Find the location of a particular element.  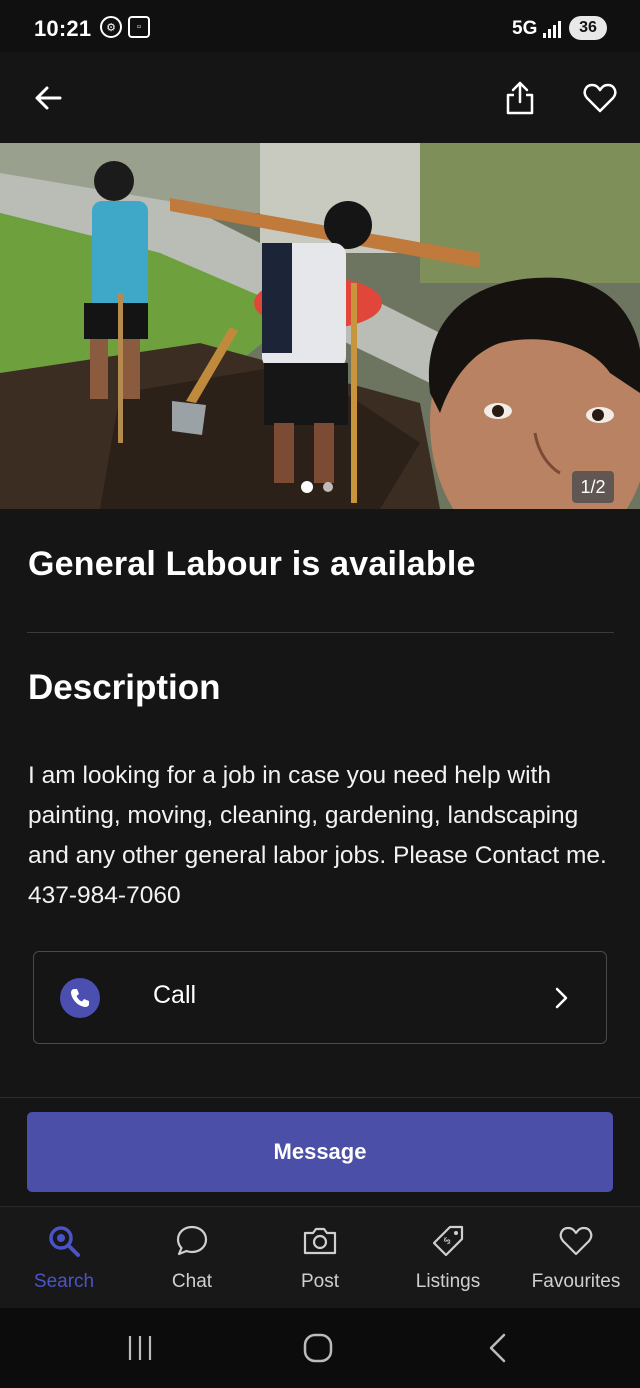

phone-icon is located at coordinates (80, 998).